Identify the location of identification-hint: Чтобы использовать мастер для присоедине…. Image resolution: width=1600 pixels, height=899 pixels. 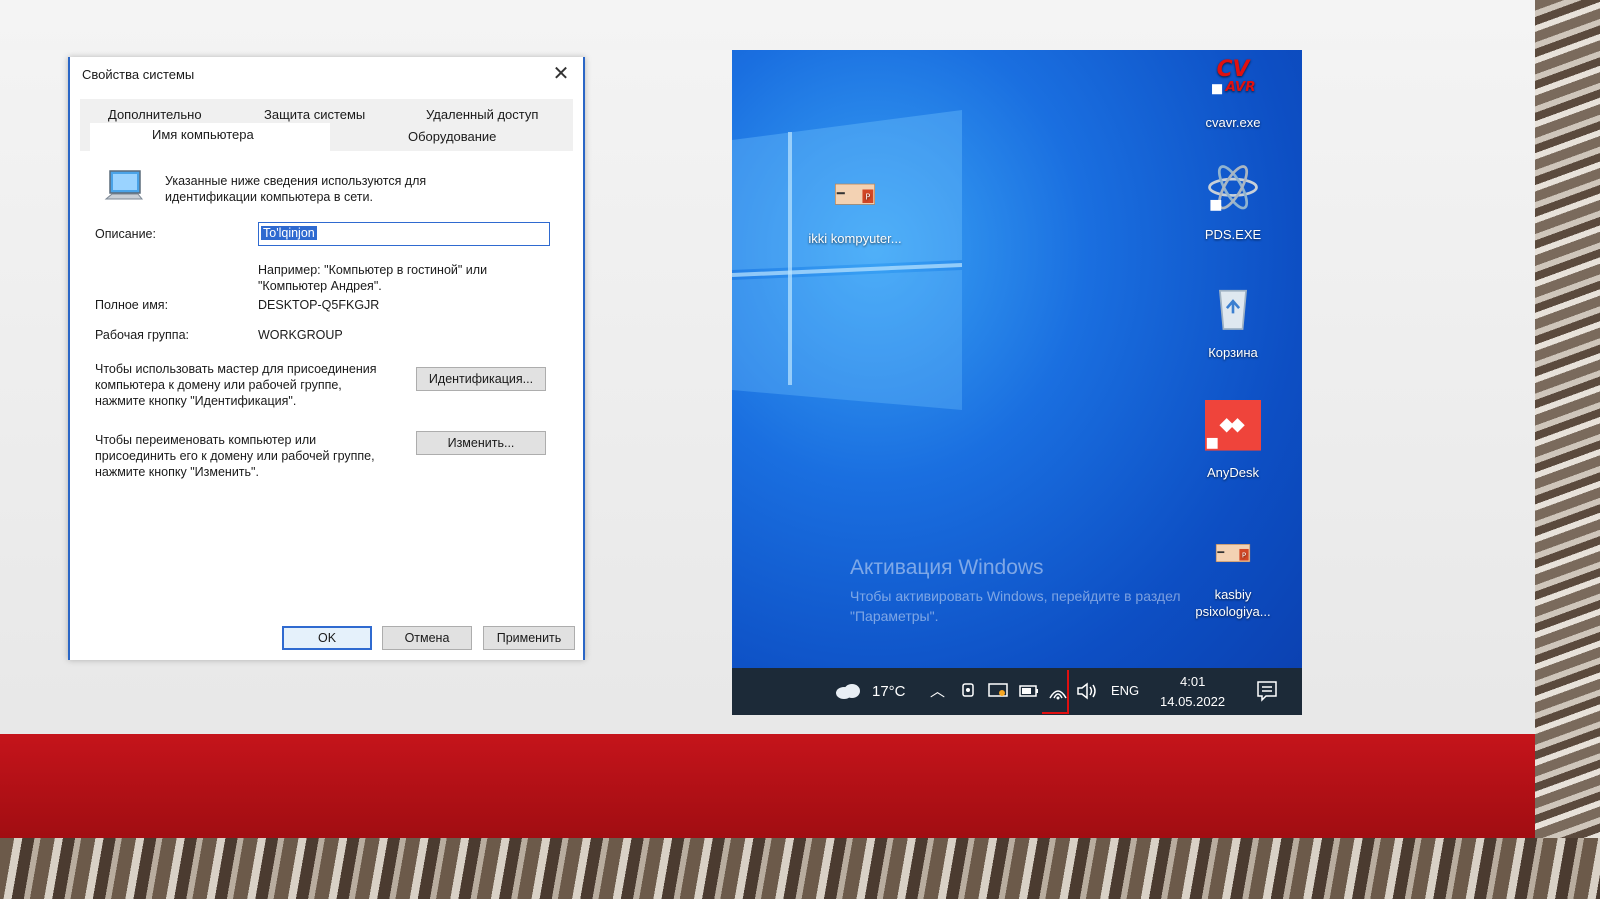
(236, 385).